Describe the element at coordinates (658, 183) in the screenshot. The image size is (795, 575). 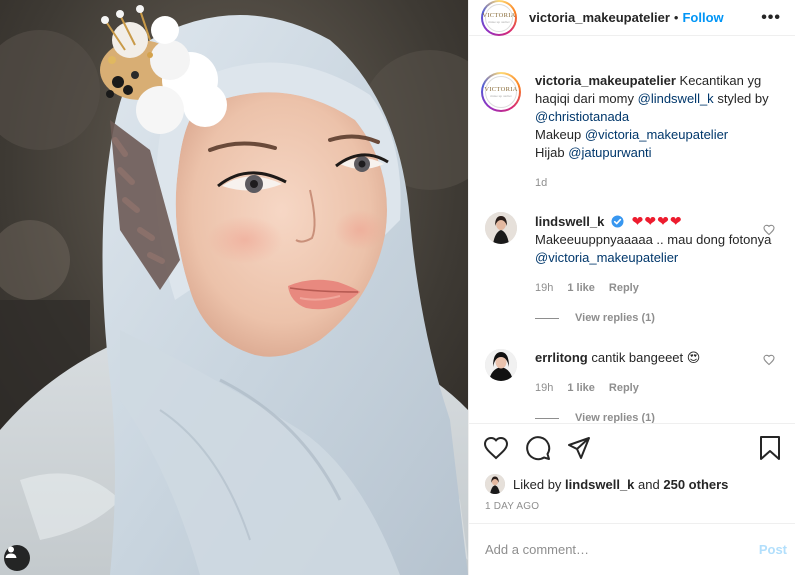
I see `caption-timestamp: 1d` at that location.